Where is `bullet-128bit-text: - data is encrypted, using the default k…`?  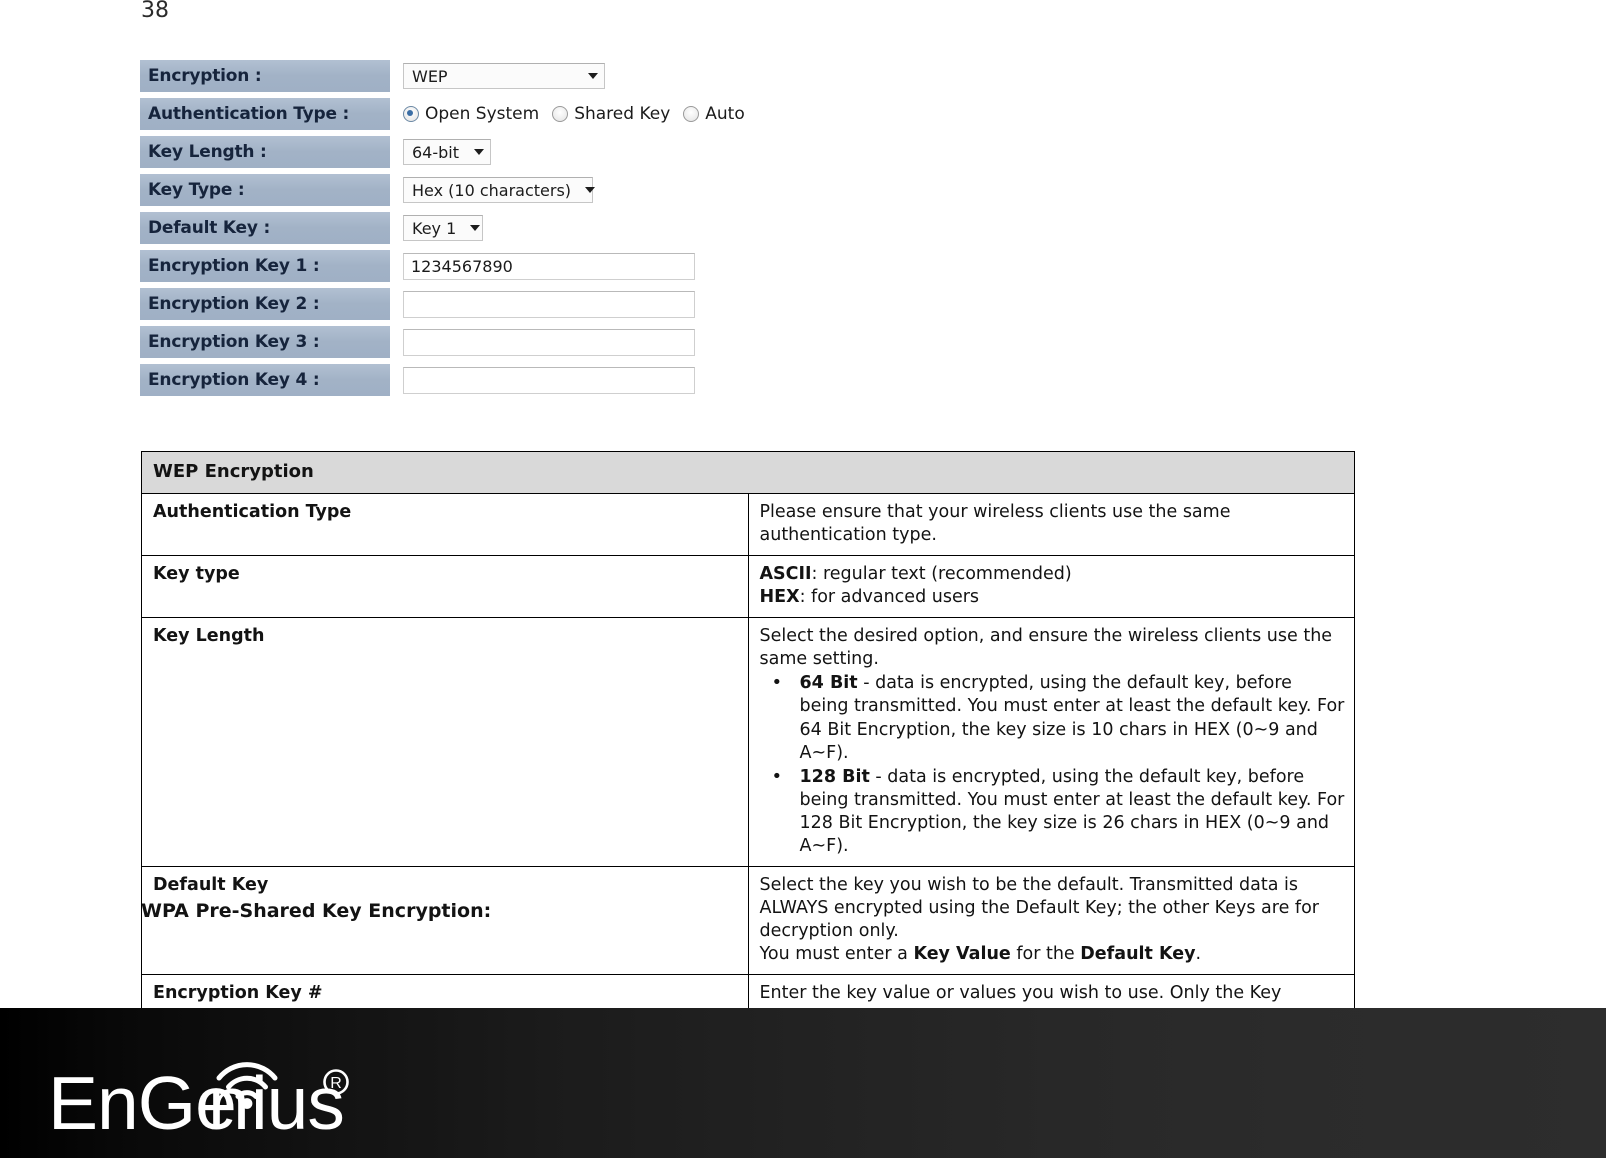
bullet-128bit-text: - data is encrypted, using the default k… is located at coordinates (1072, 811).